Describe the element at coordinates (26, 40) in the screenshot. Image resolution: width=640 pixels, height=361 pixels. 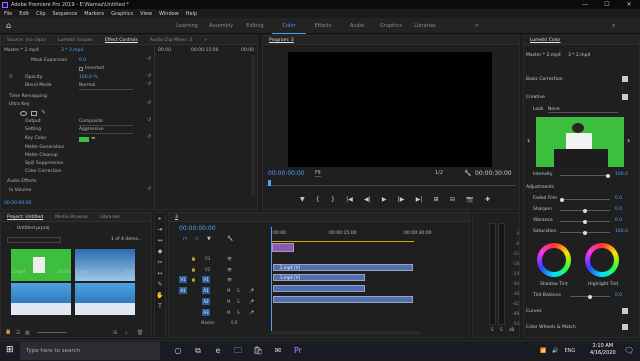
I see `tab-source: Source: (no clips)` at that location.